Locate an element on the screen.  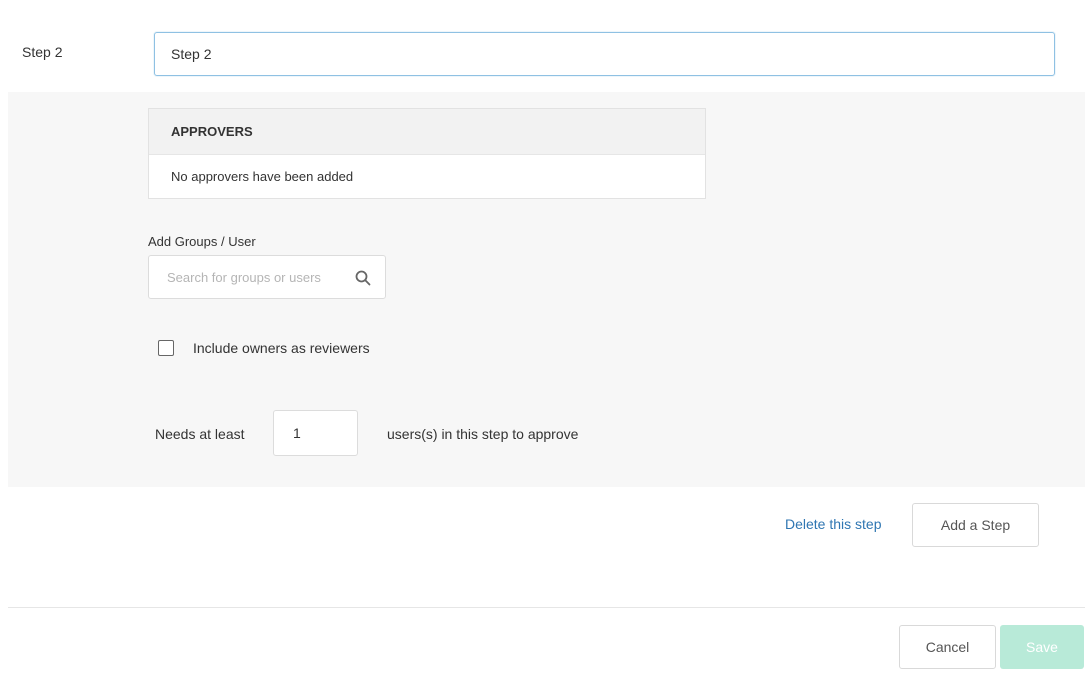
delete-step-link: Delete this step is located at coordinates (833, 524).